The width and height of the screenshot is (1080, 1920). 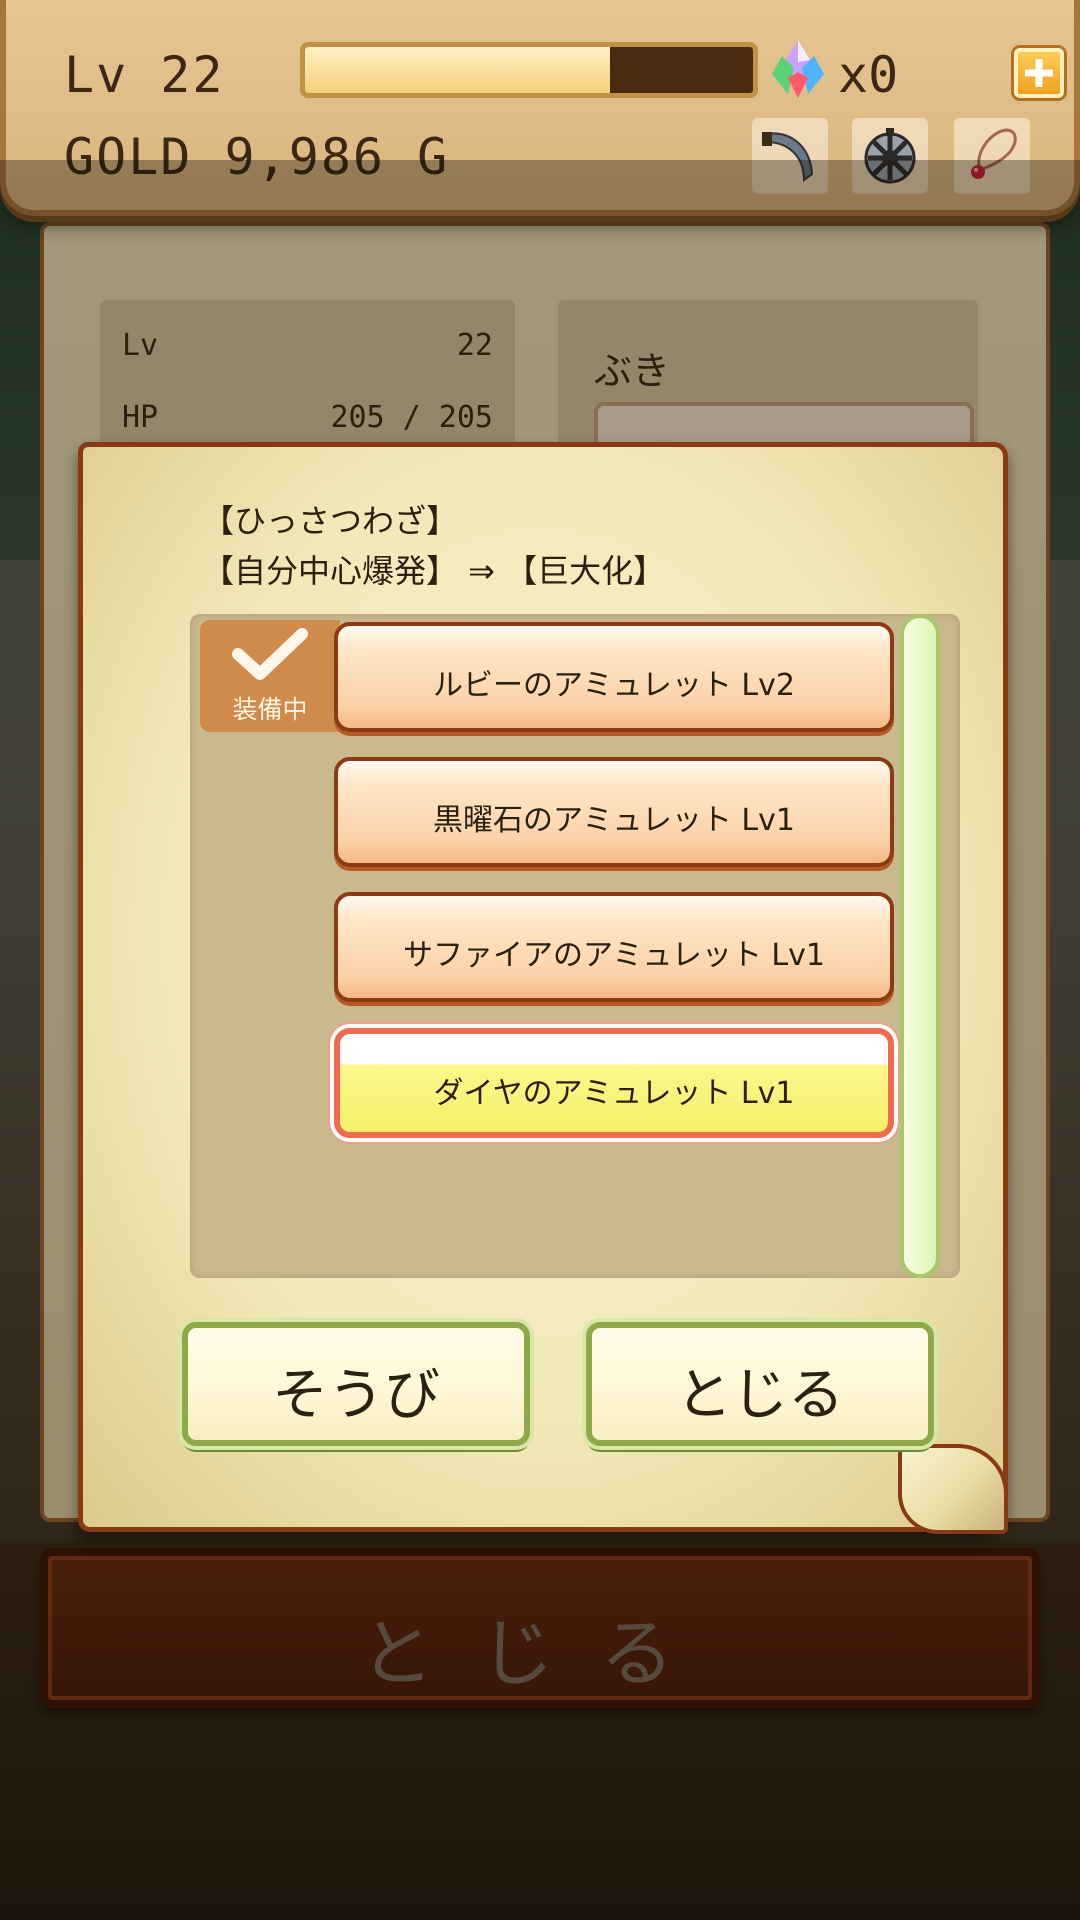 What do you see at coordinates (270, 709) in the screenshot?
I see `equipped-badge-label: 装備中` at bounding box center [270, 709].